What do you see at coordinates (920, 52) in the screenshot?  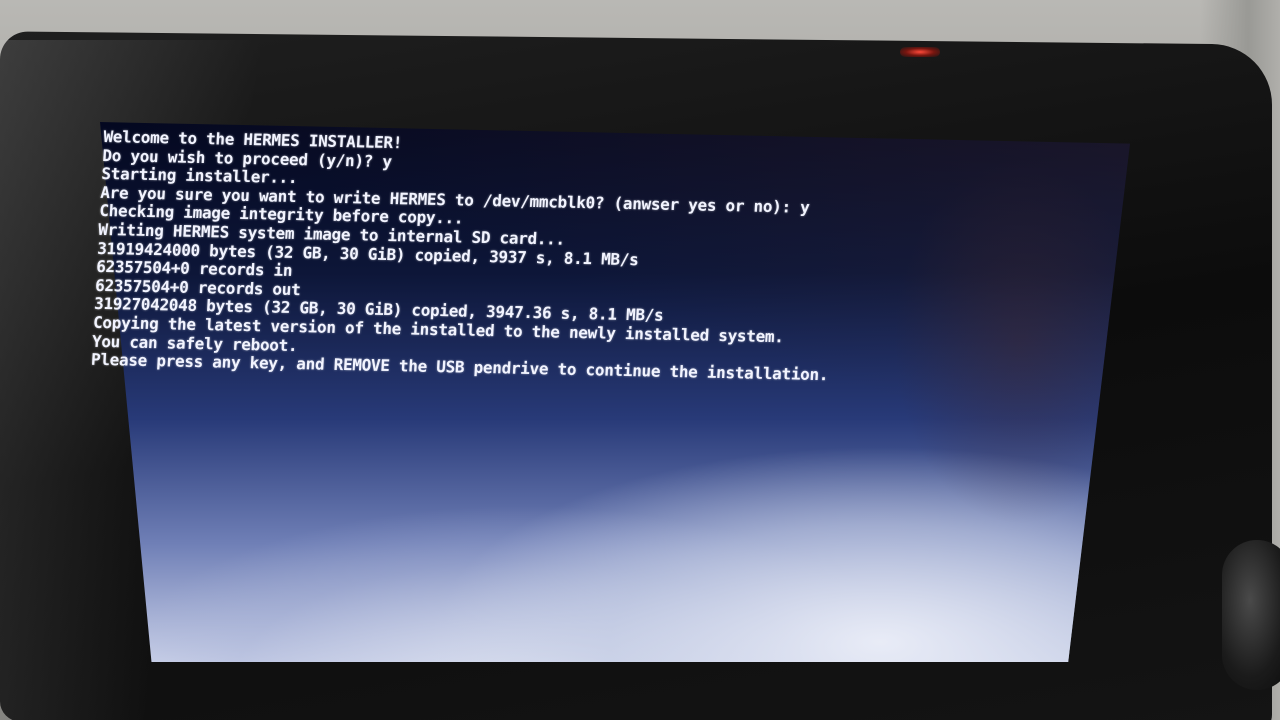 I see `status-led-icon` at bounding box center [920, 52].